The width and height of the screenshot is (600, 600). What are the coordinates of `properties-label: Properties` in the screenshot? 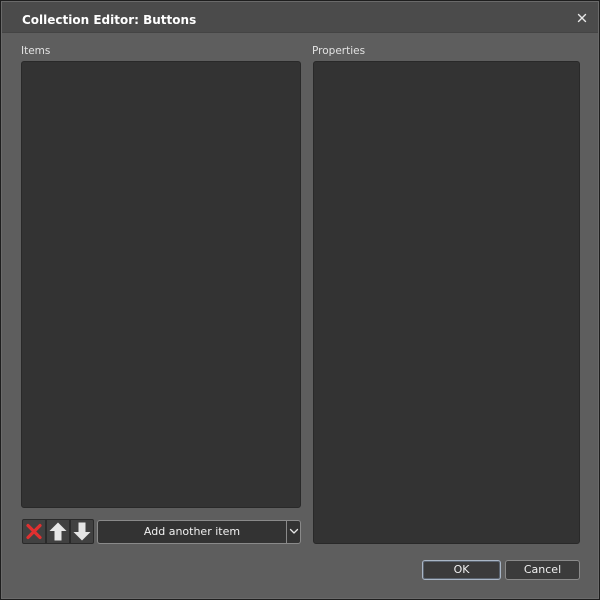 It's located at (339, 51).